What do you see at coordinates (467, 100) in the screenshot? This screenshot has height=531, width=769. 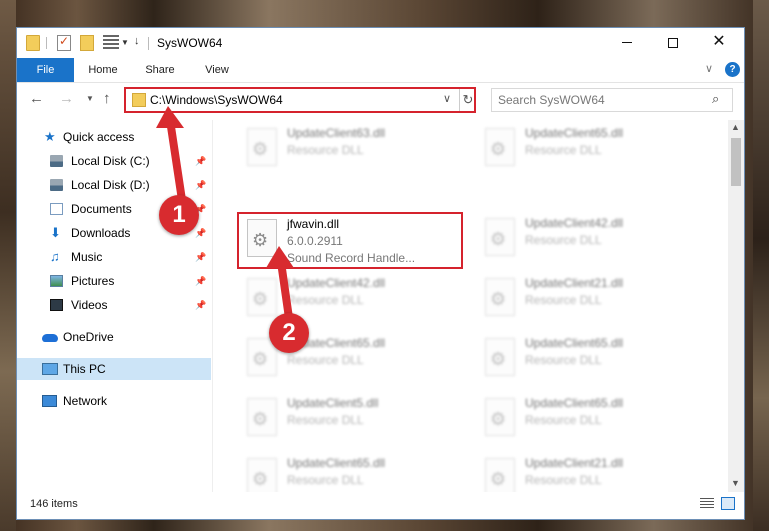 I see `refresh-icon: ↻` at bounding box center [467, 100].